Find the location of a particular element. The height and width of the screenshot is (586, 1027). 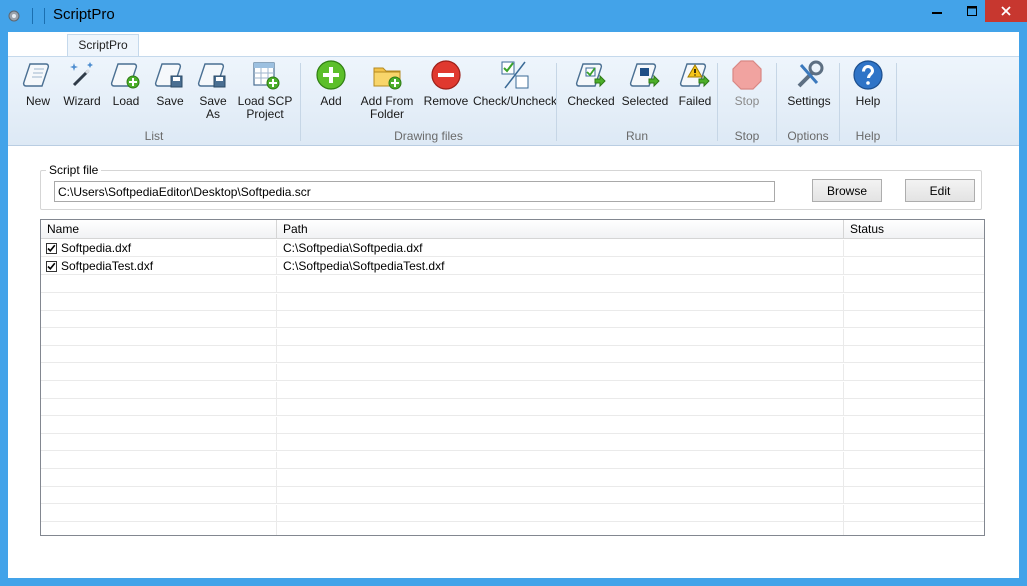

help-label: Help is located at coordinates (868, 101).